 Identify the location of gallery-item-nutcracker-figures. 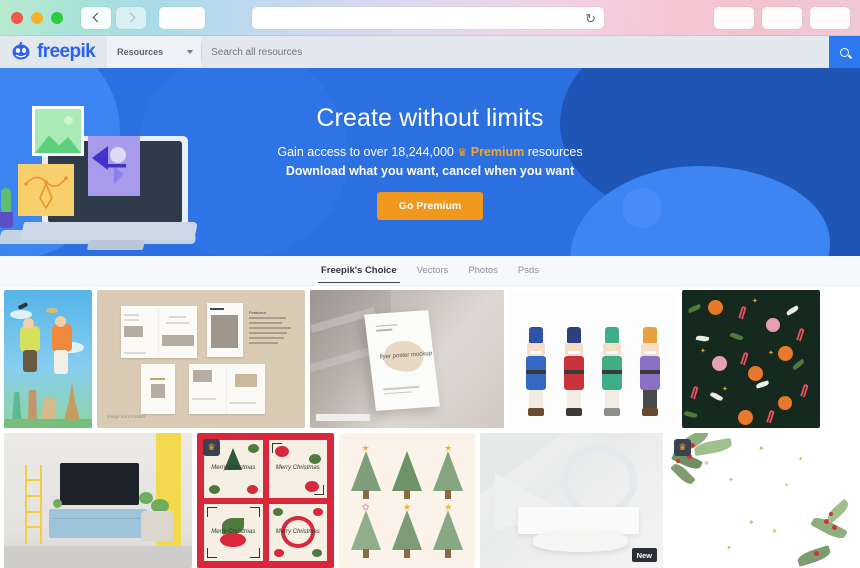
(593, 359).